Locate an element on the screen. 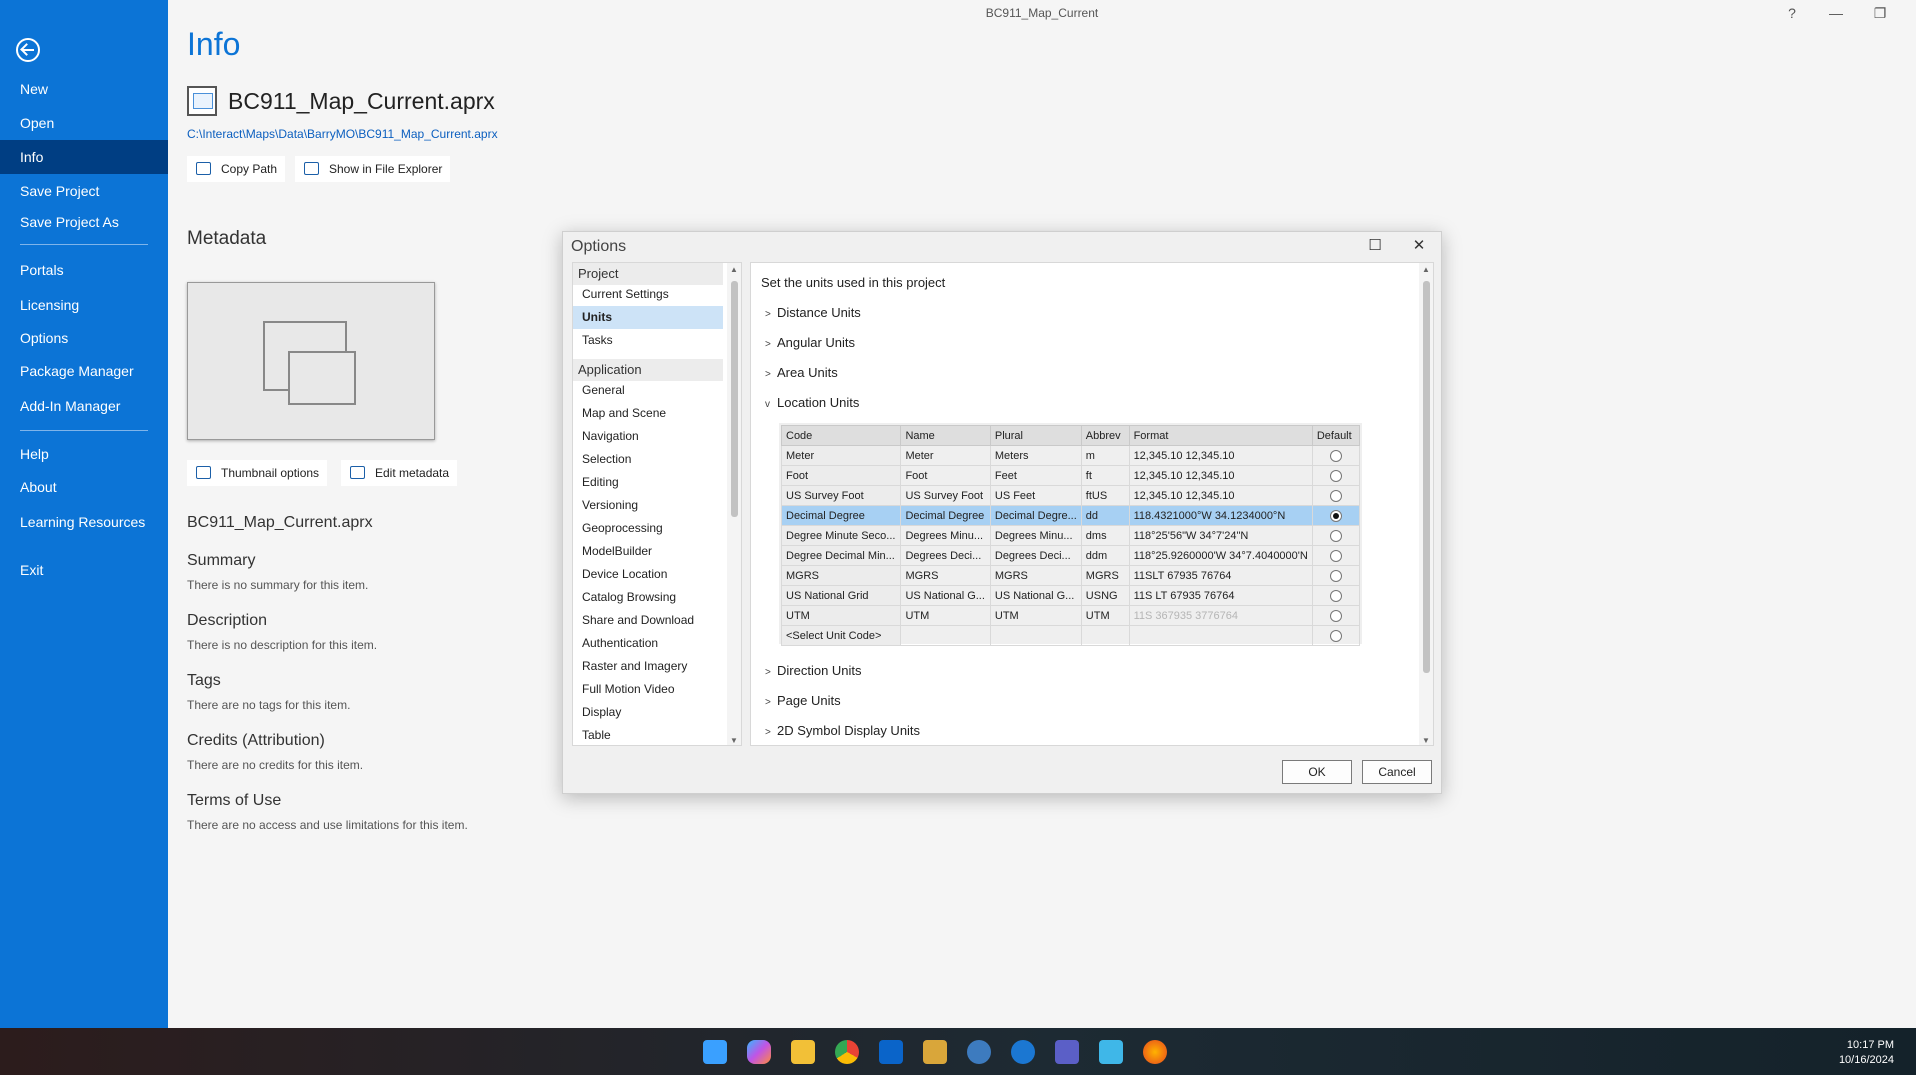 This screenshot has height=1075, width=1916. sidebar-item-save-project: Save Project is located at coordinates (84, 191).